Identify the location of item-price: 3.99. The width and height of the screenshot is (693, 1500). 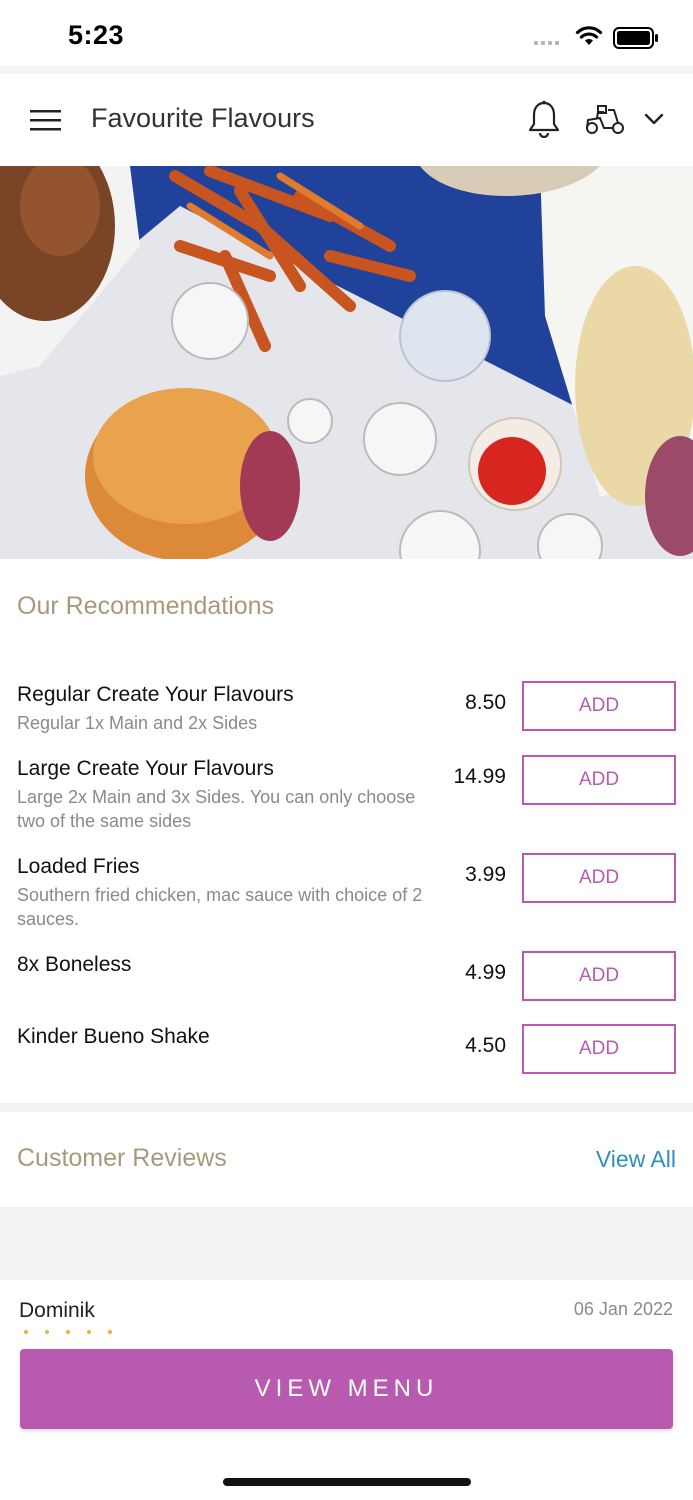
(485, 874).